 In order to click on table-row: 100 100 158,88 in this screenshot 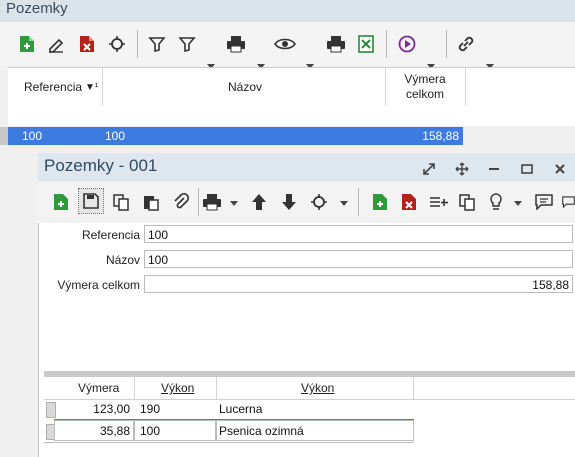, I will do `click(235, 136)`.